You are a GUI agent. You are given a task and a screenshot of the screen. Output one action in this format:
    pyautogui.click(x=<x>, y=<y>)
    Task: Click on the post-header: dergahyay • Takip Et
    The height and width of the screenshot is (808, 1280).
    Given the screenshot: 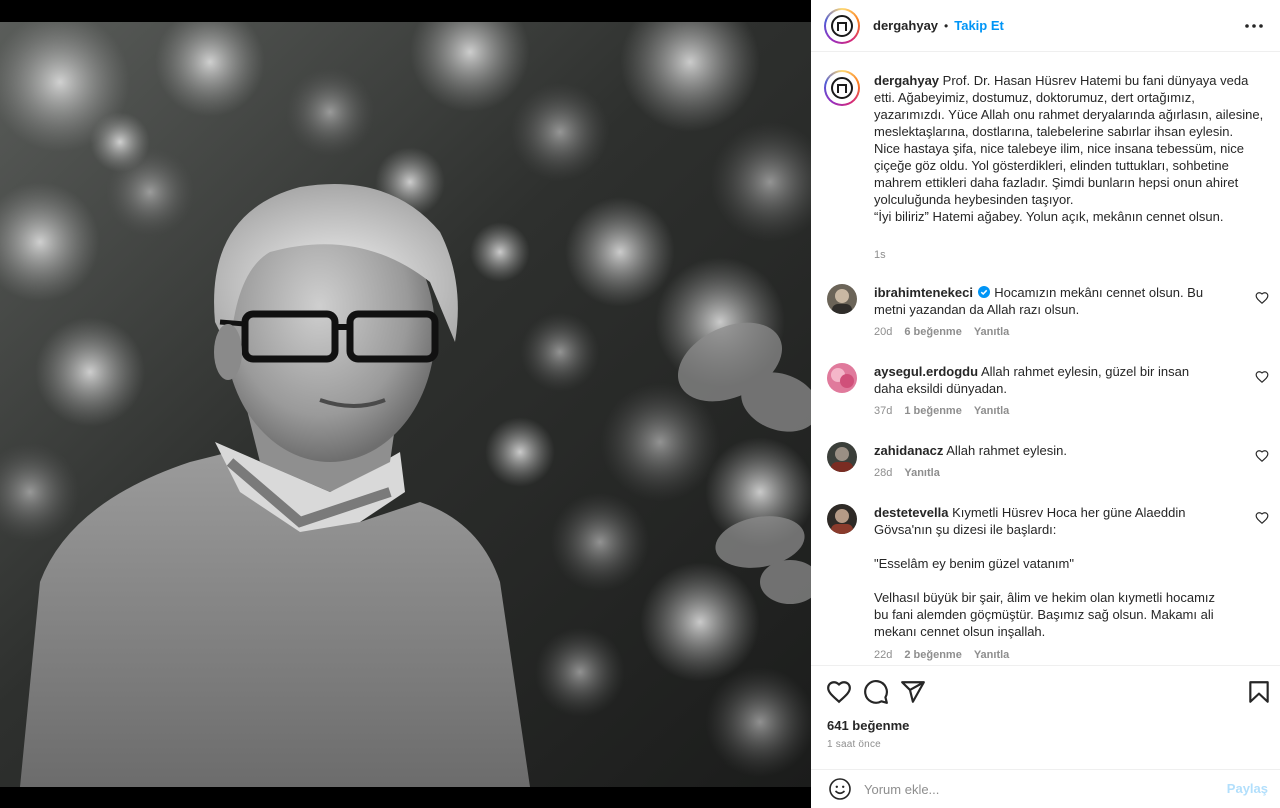 What is the action you would take?
    pyautogui.click(x=1045, y=26)
    